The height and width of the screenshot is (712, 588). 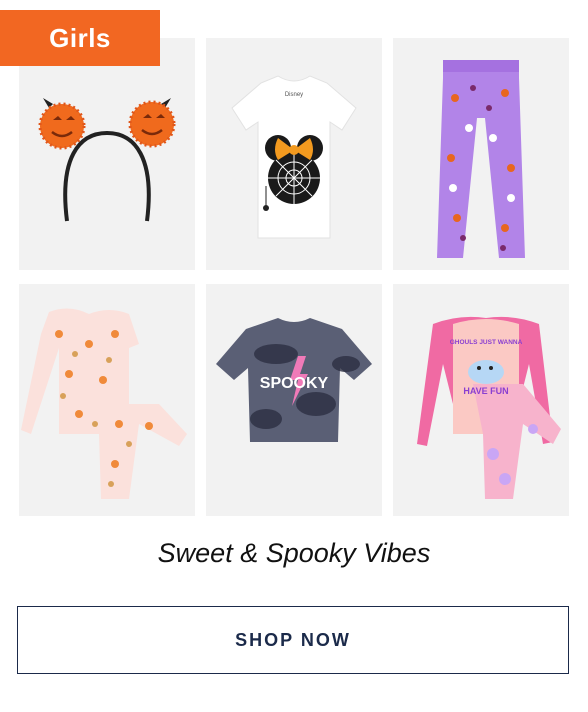 What do you see at coordinates (489, 407) in the screenshot?
I see `ghouls-pajamas-image: GHOULS JUST WANNA HAVE FUN` at bounding box center [489, 407].